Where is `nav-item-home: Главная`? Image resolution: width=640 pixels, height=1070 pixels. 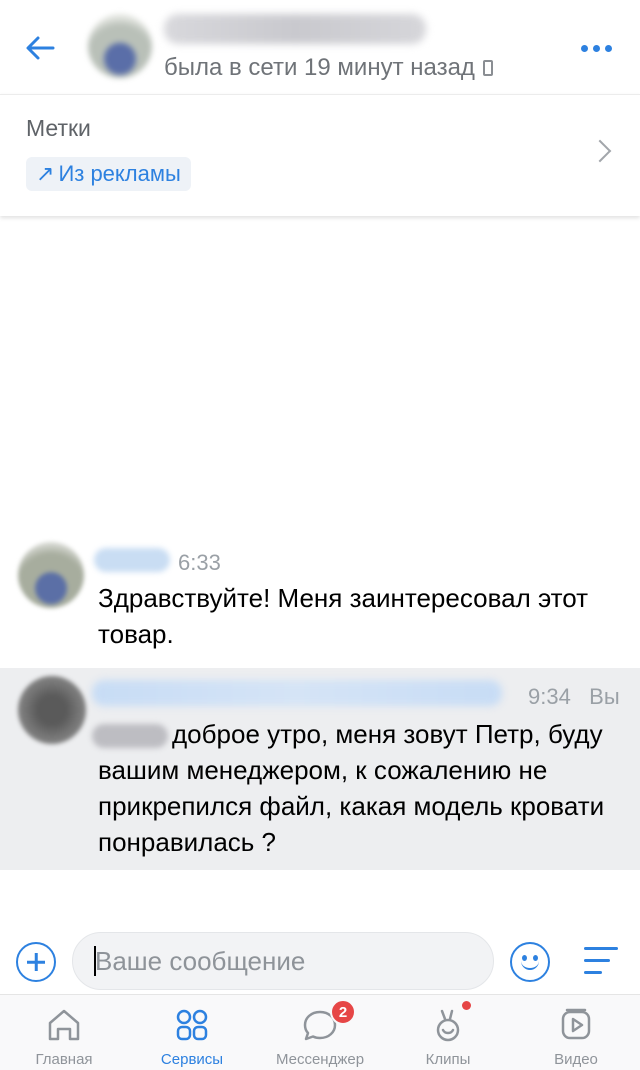 nav-item-home: Главная is located at coordinates (64, 1032).